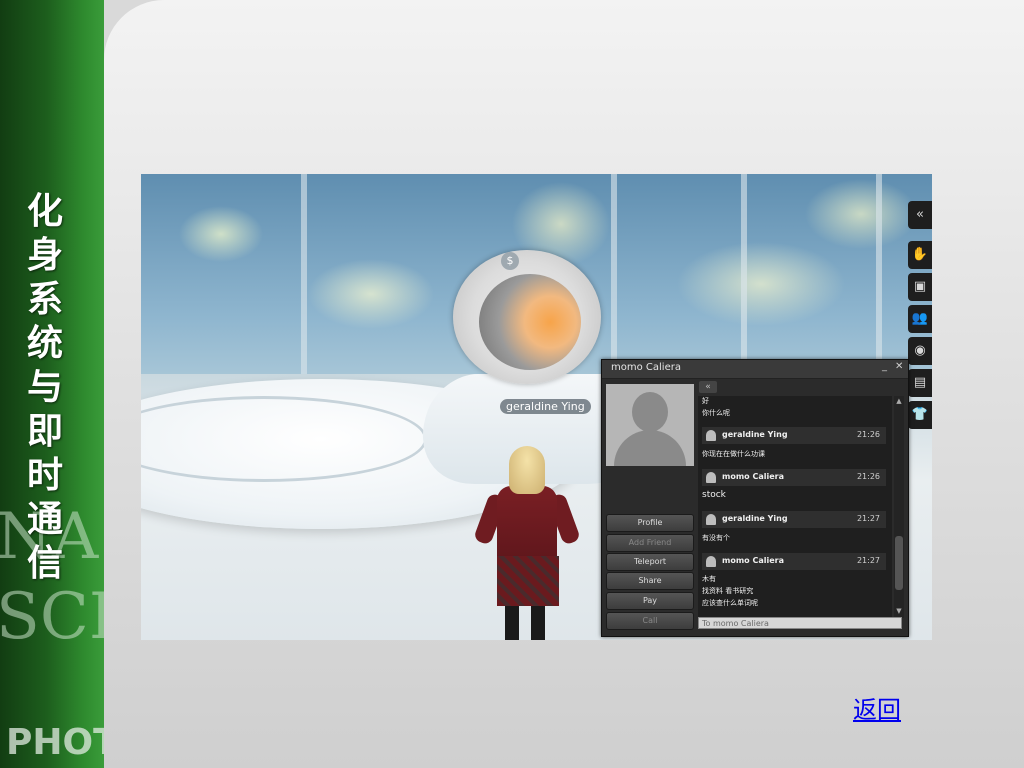 The height and width of the screenshot is (768, 1024). What do you see at coordinates (530, 322) in the screenshot?
I see `portal-opening` at bounding box center [530, 322].